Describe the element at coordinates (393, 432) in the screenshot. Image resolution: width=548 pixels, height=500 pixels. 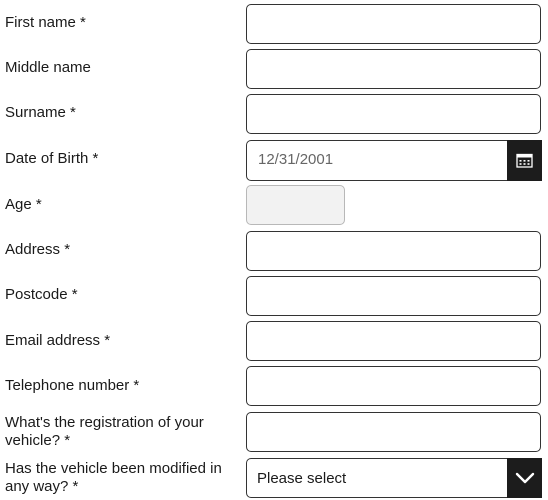
I see `registration-input` at that location.